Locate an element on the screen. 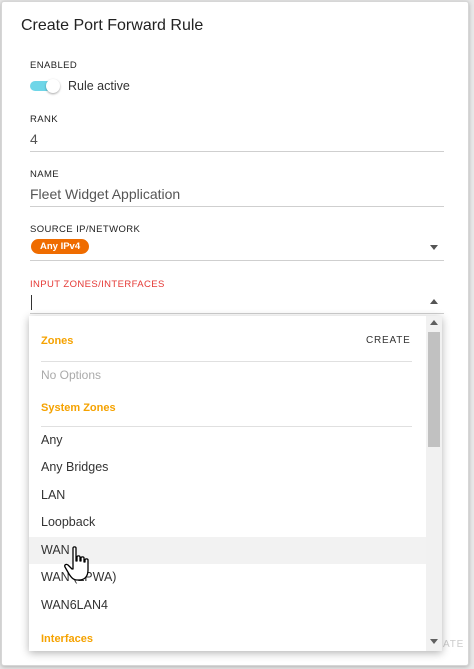 The height and width of the screenshot is (669, 474). scroll-down-arrow-icon is located at coordinates (434, 641).